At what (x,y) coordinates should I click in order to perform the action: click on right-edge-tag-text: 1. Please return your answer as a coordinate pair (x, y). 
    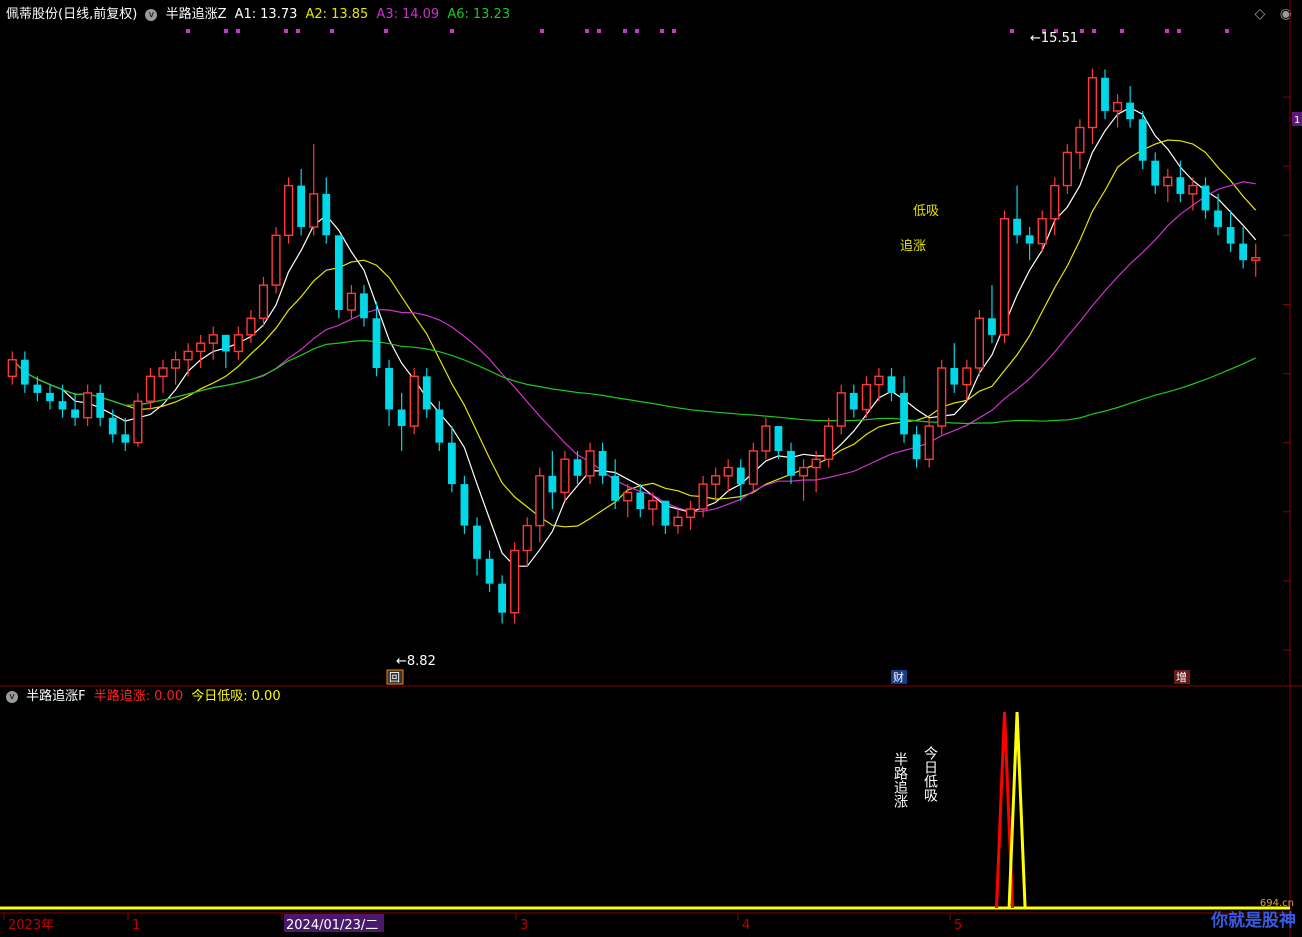
    Looking at the image, I should click on (1297, 120).